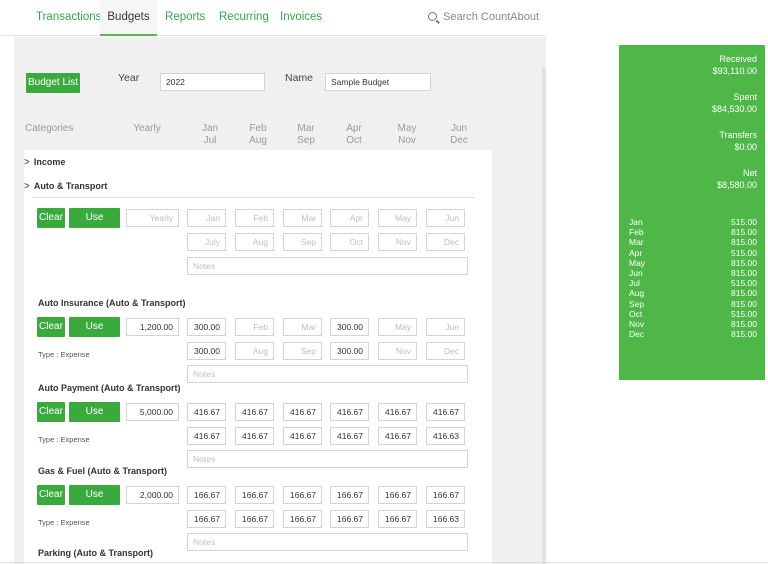  What do you see at coordinates (734, 65) in the screenshot?
I see `received-summary: Received $93,110.00` at bounding box center [734, 65].